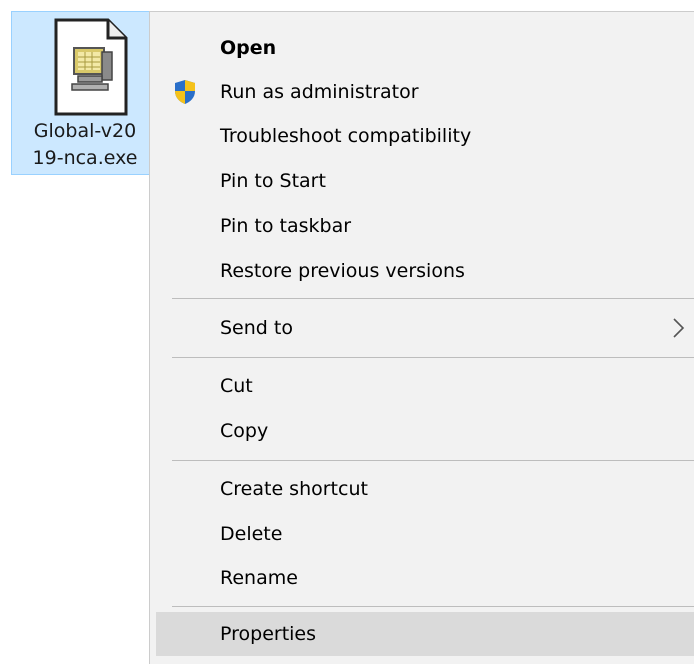 Image resolution: width=694 pixels, height=664 pixels. What do you see at coordinates (273, 181) in the screenshot?
I see `menu-item-label: Pin to Start` at bounding box center [273, 181].